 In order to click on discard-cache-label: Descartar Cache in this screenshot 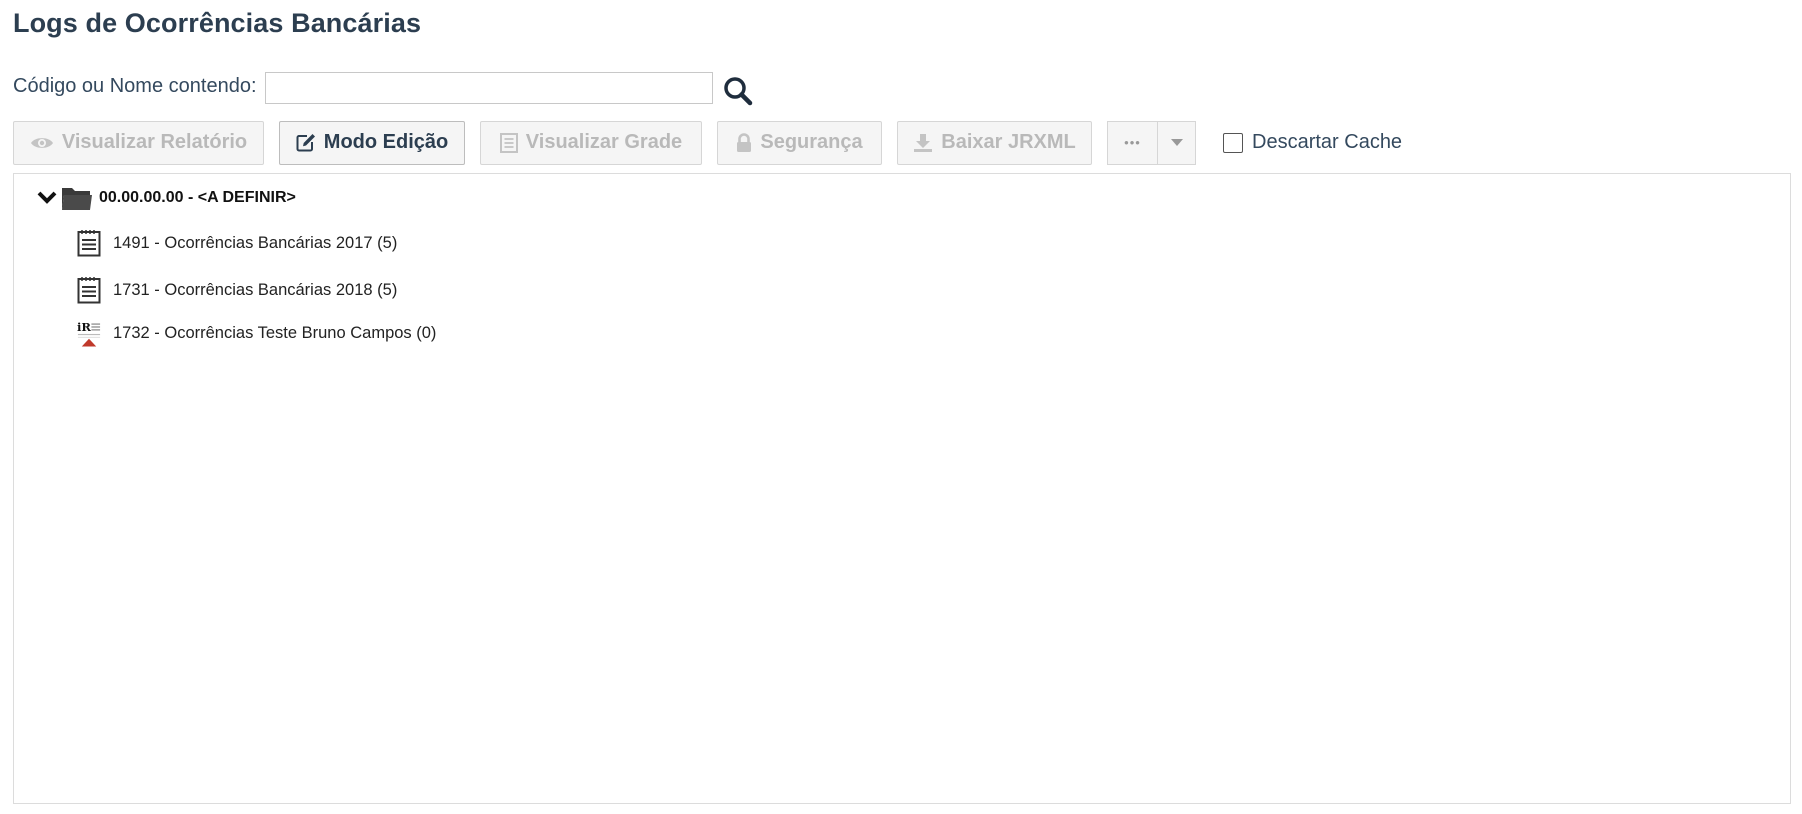, I will do `click(1327, 142)`.